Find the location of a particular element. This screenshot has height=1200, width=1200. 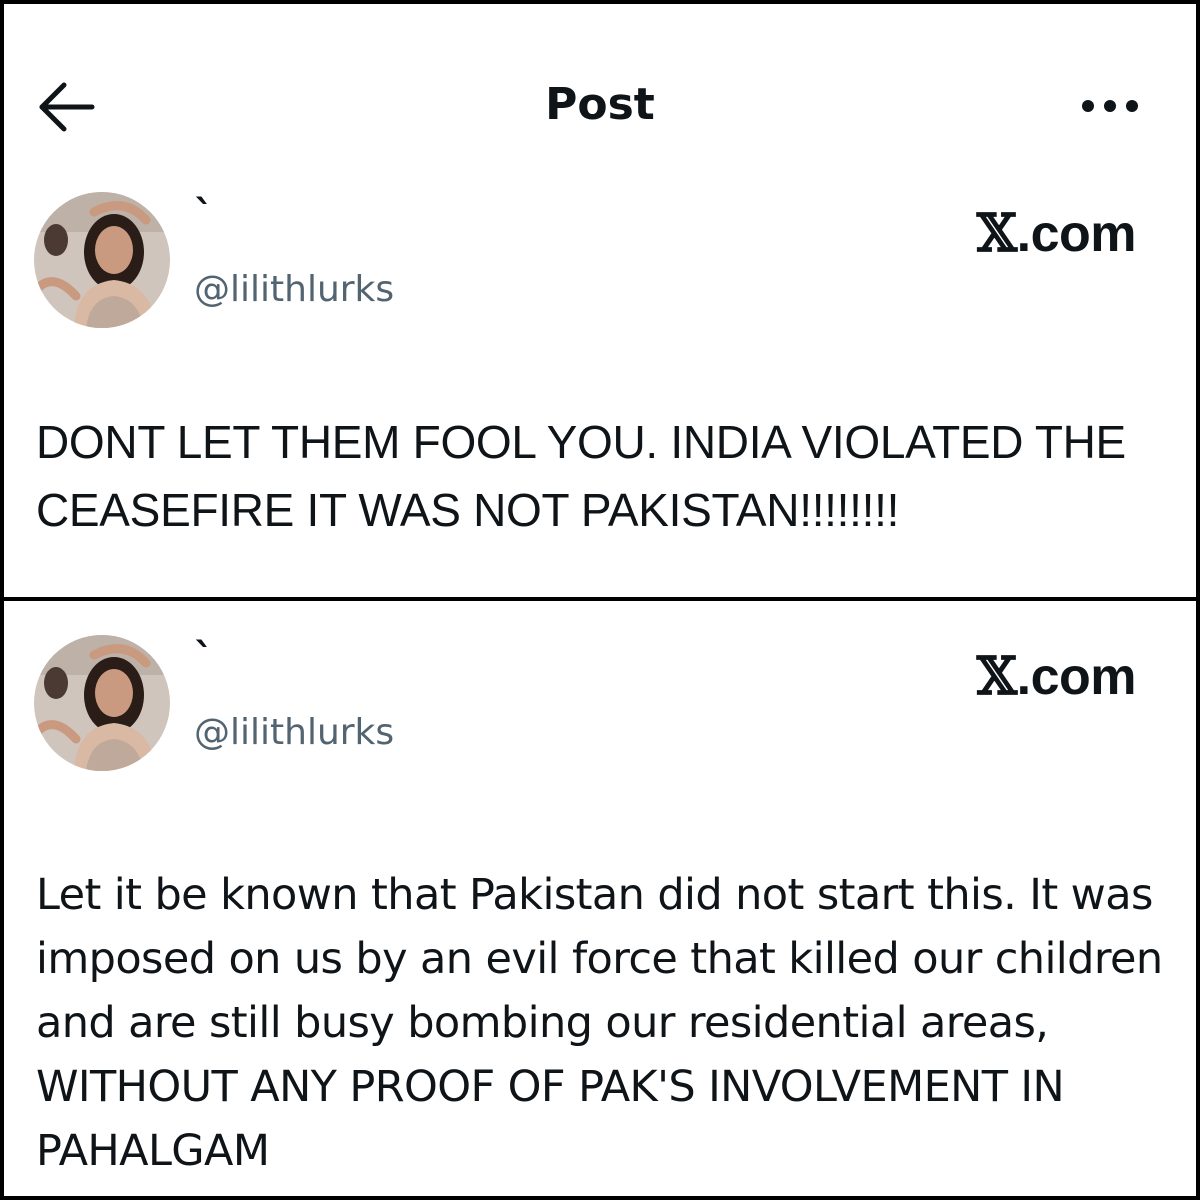

more-horizontal-icon is located at coordinates (1110, 106).